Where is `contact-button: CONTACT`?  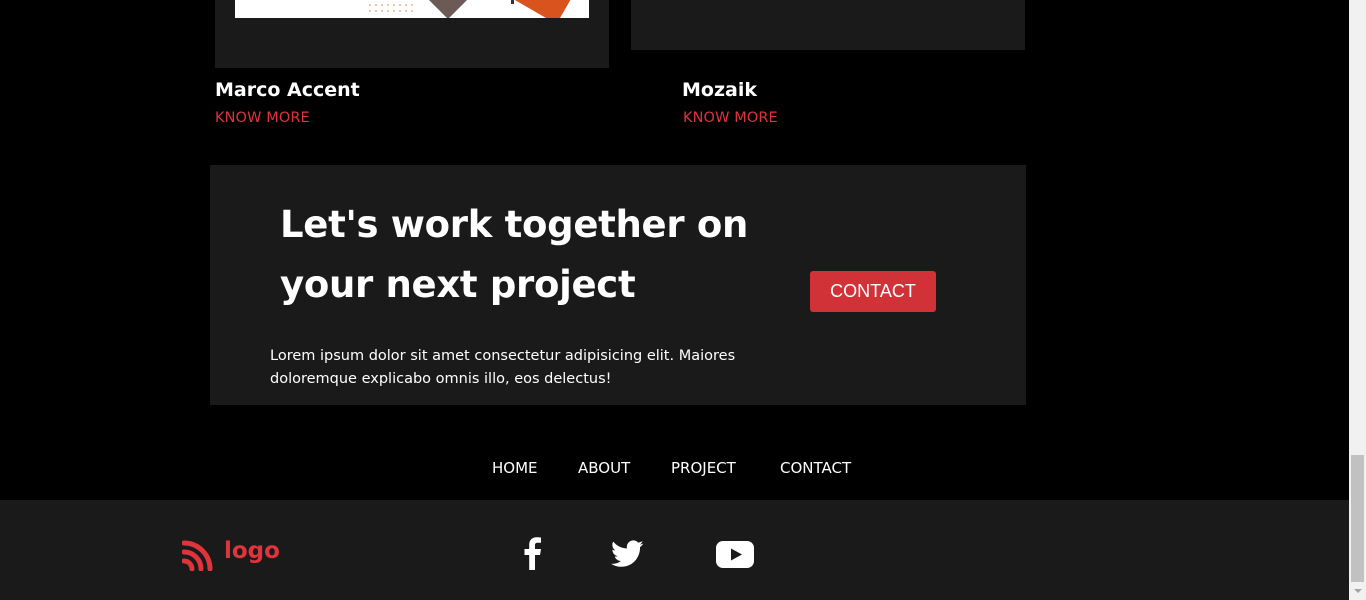 contact-button: CONTACT is located at coordinates (873, 291).